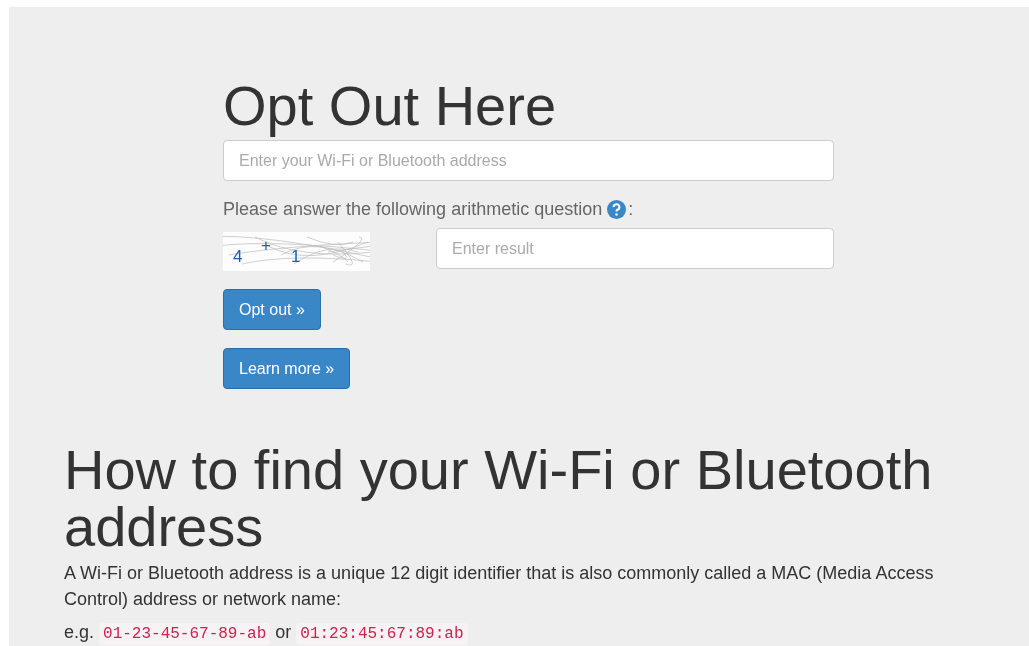 This screenshot has width=1029, height=646. I want to click on action-button: Learn more », so click(287, 368).